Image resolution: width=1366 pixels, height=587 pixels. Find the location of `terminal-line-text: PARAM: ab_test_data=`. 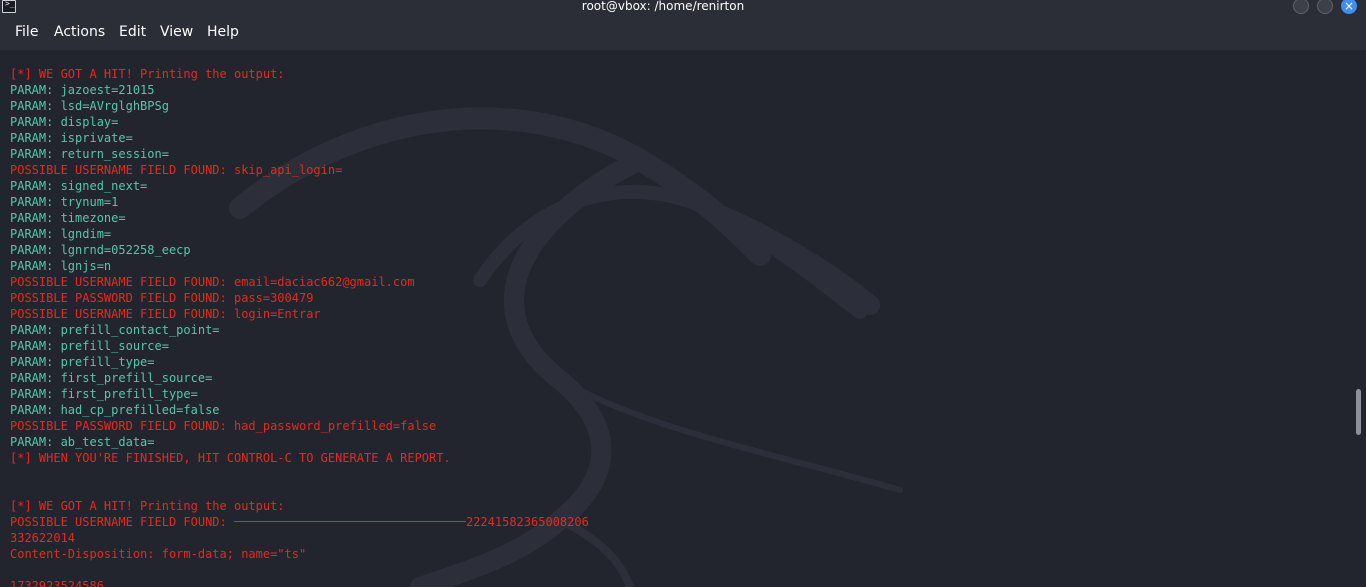

terminal-line-text: PARAM: ab_test_data= is located at coordinates (82, 442).